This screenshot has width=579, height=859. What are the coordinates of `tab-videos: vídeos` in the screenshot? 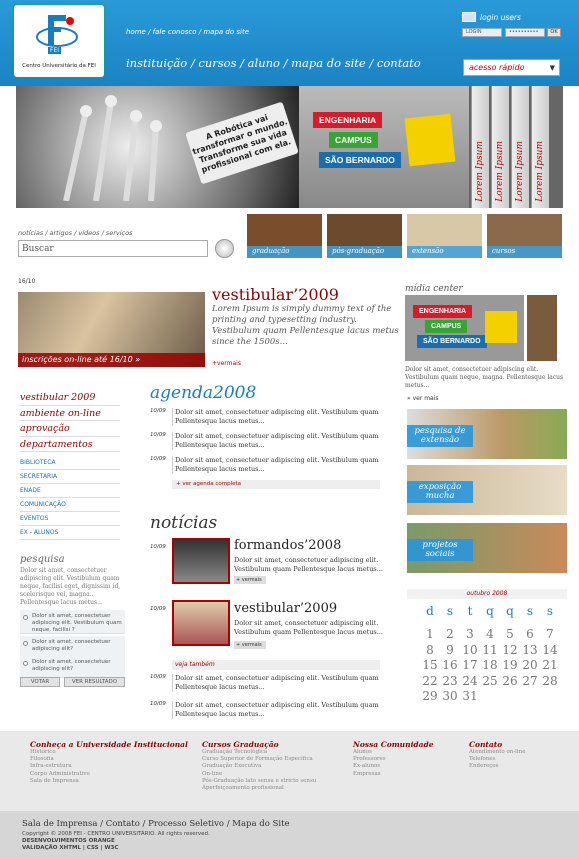 It's located at (88, 233).